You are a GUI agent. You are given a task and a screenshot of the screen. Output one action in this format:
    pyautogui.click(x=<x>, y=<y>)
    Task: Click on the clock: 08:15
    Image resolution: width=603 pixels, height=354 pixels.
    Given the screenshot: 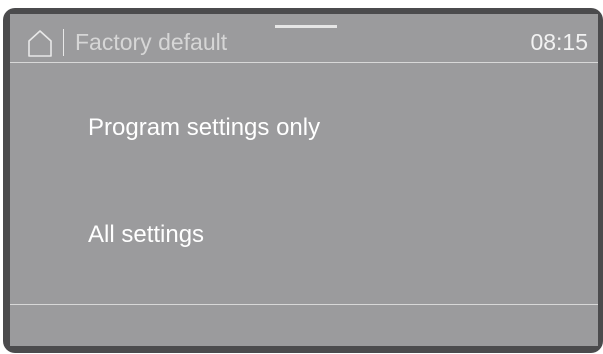 What is the action you would take?
    pyautogui.click(x=559, y=42)
    